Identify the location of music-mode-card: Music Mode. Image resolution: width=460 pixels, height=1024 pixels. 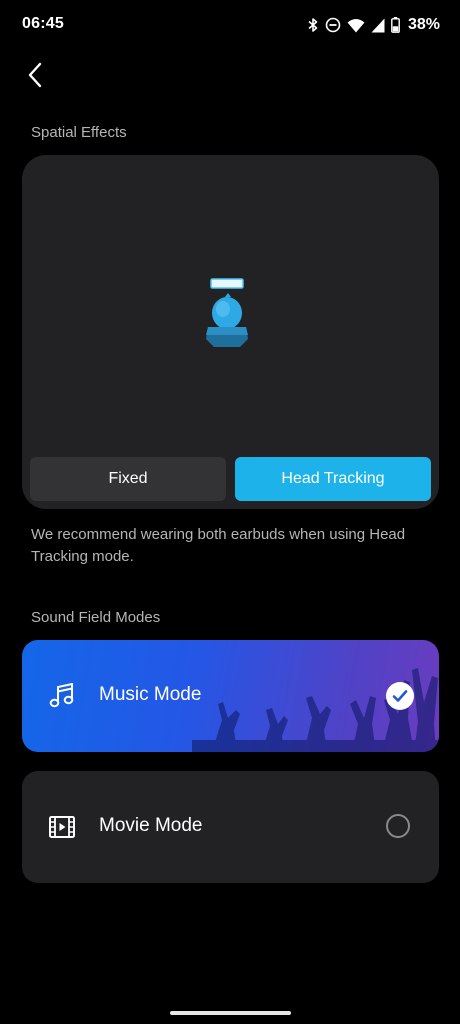
(230, 696).